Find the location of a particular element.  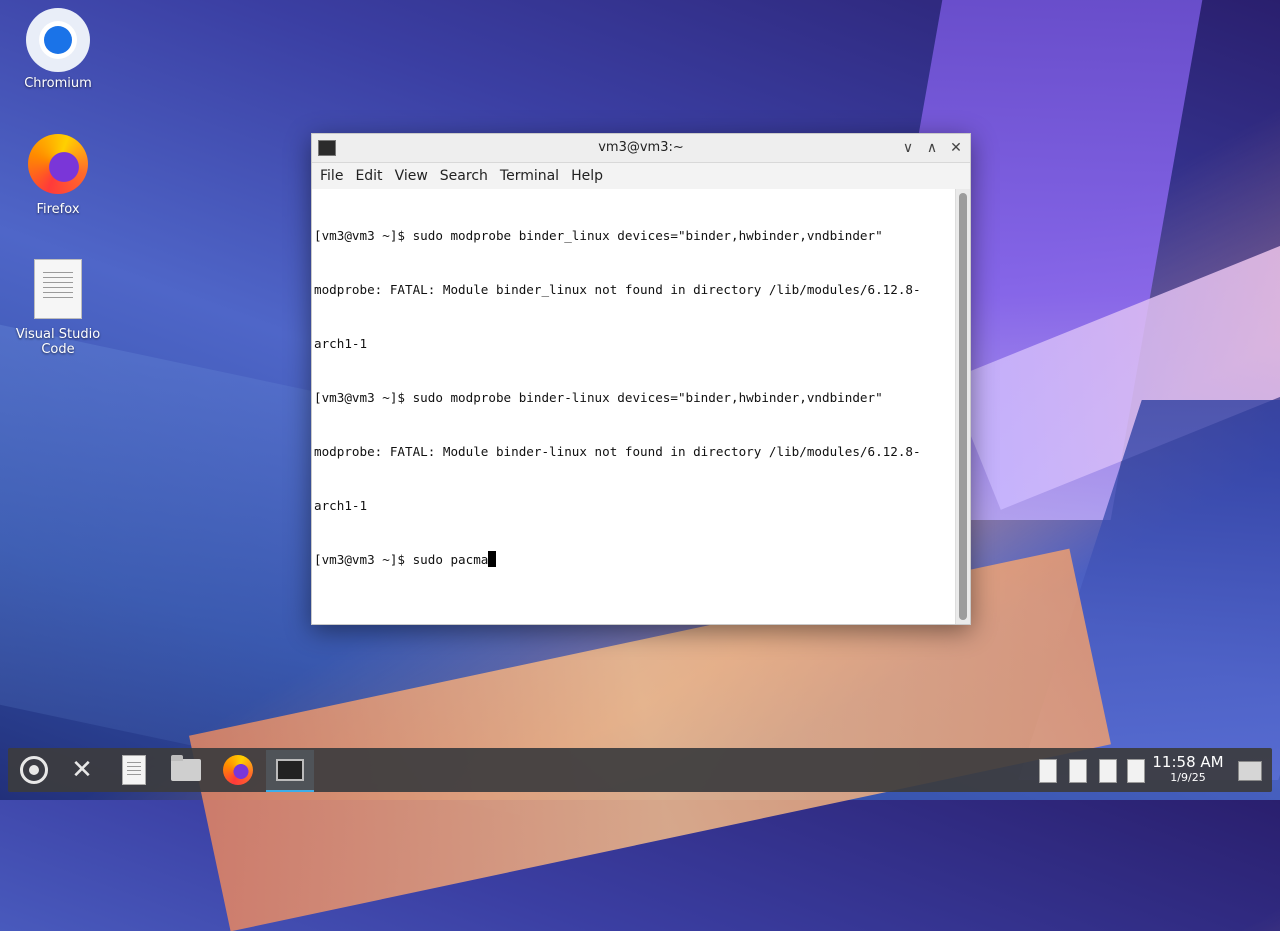

desktop-icon-label: Visual Studio Code is located at coordinates (58, 342).